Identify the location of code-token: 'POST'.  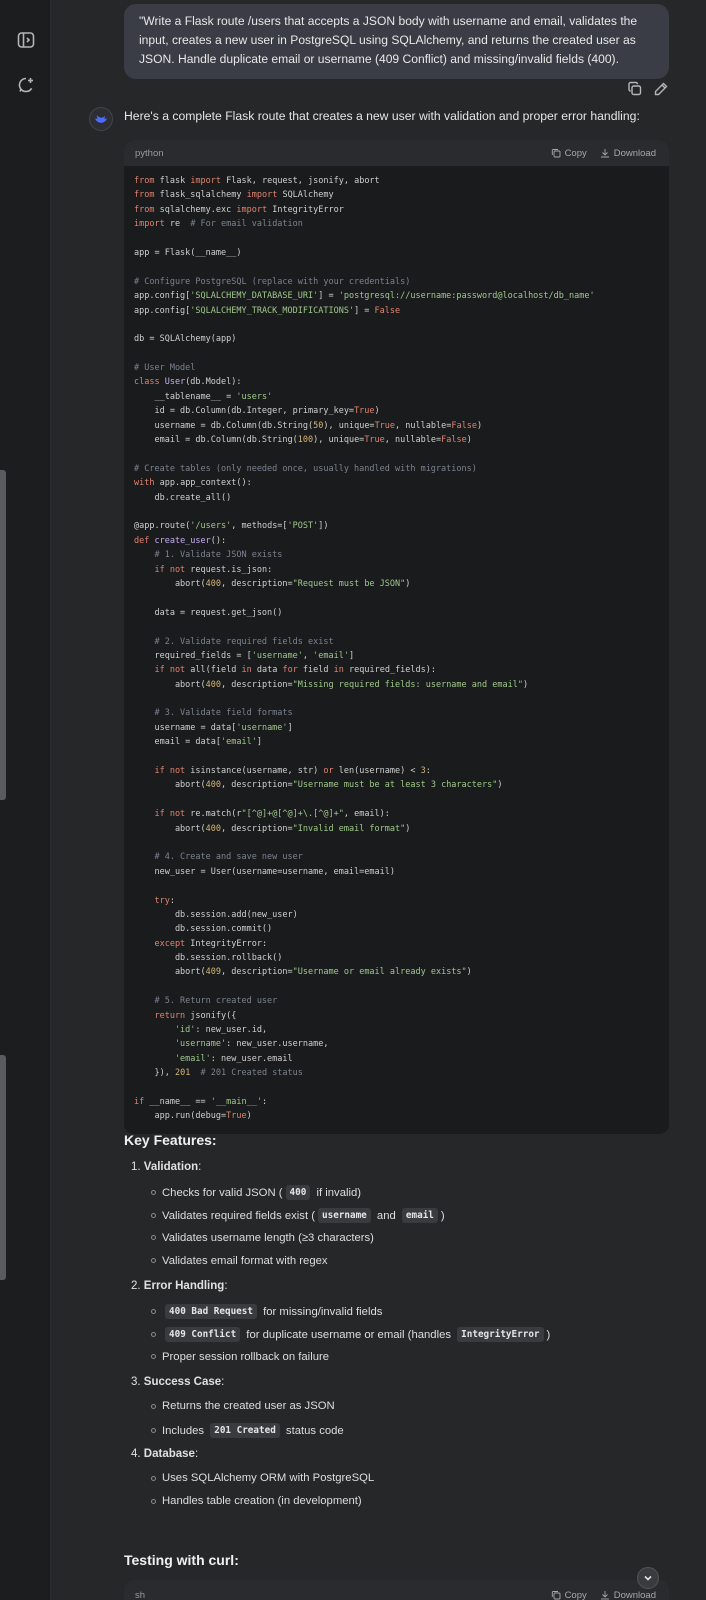
(303, 526).